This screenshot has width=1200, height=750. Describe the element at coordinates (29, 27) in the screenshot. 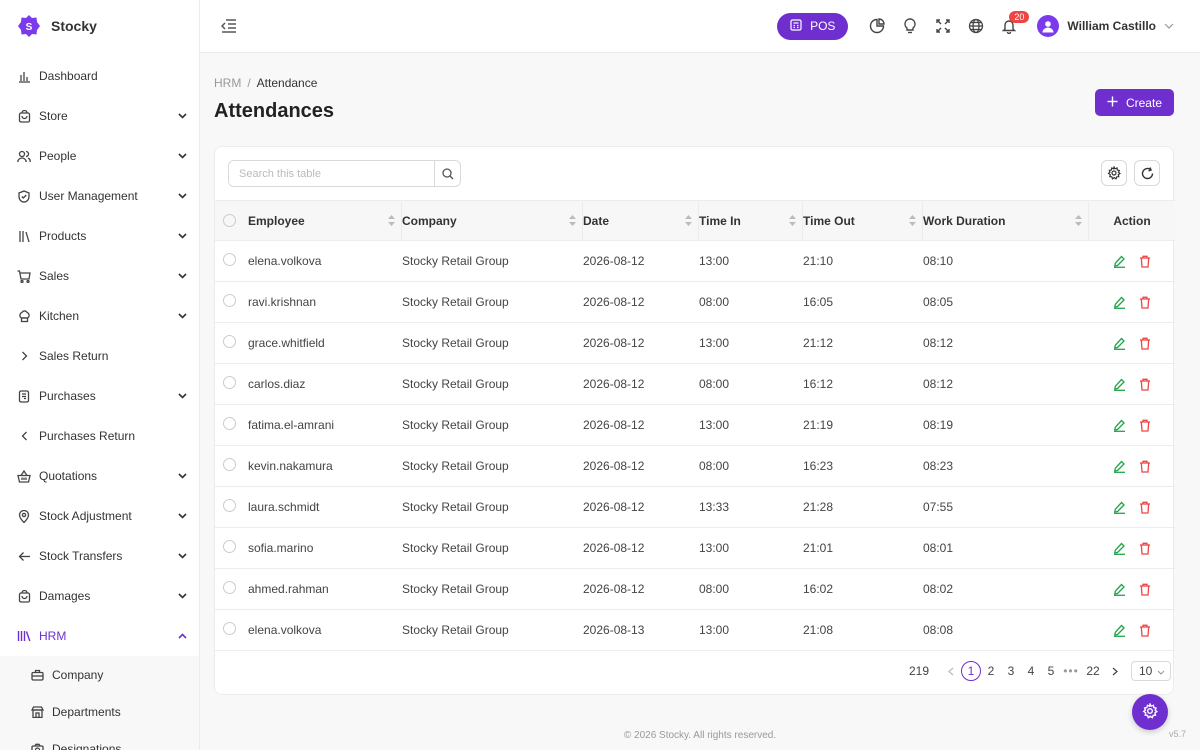

I see `svg-text: S` at that location.